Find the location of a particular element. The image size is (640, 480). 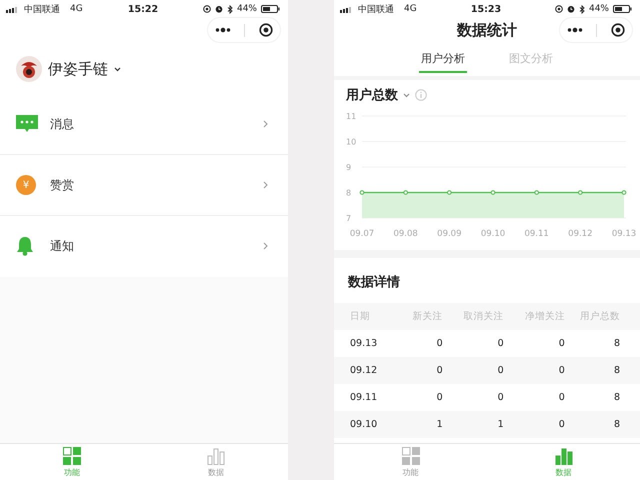

section-title: 数据详情 is located at coordinates (373, 283).